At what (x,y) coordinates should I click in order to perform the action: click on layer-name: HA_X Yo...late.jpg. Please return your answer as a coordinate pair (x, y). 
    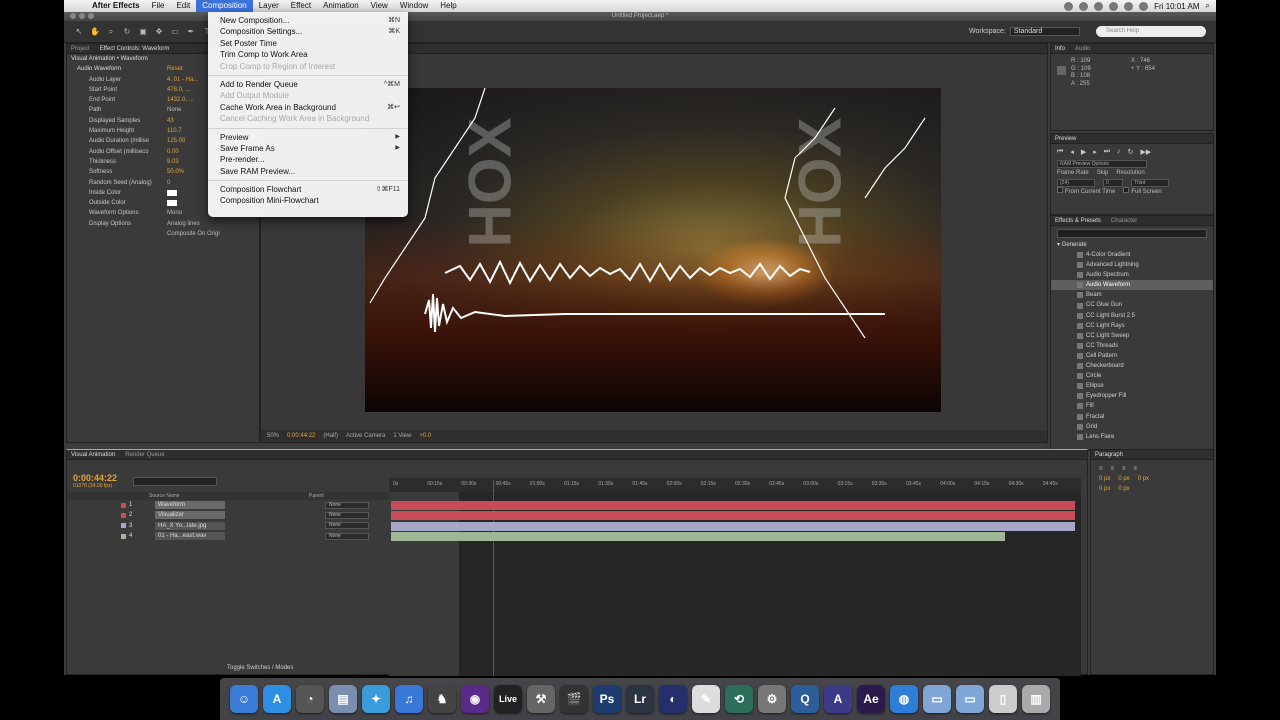
    Looking at the image, I should click on (190, 525).